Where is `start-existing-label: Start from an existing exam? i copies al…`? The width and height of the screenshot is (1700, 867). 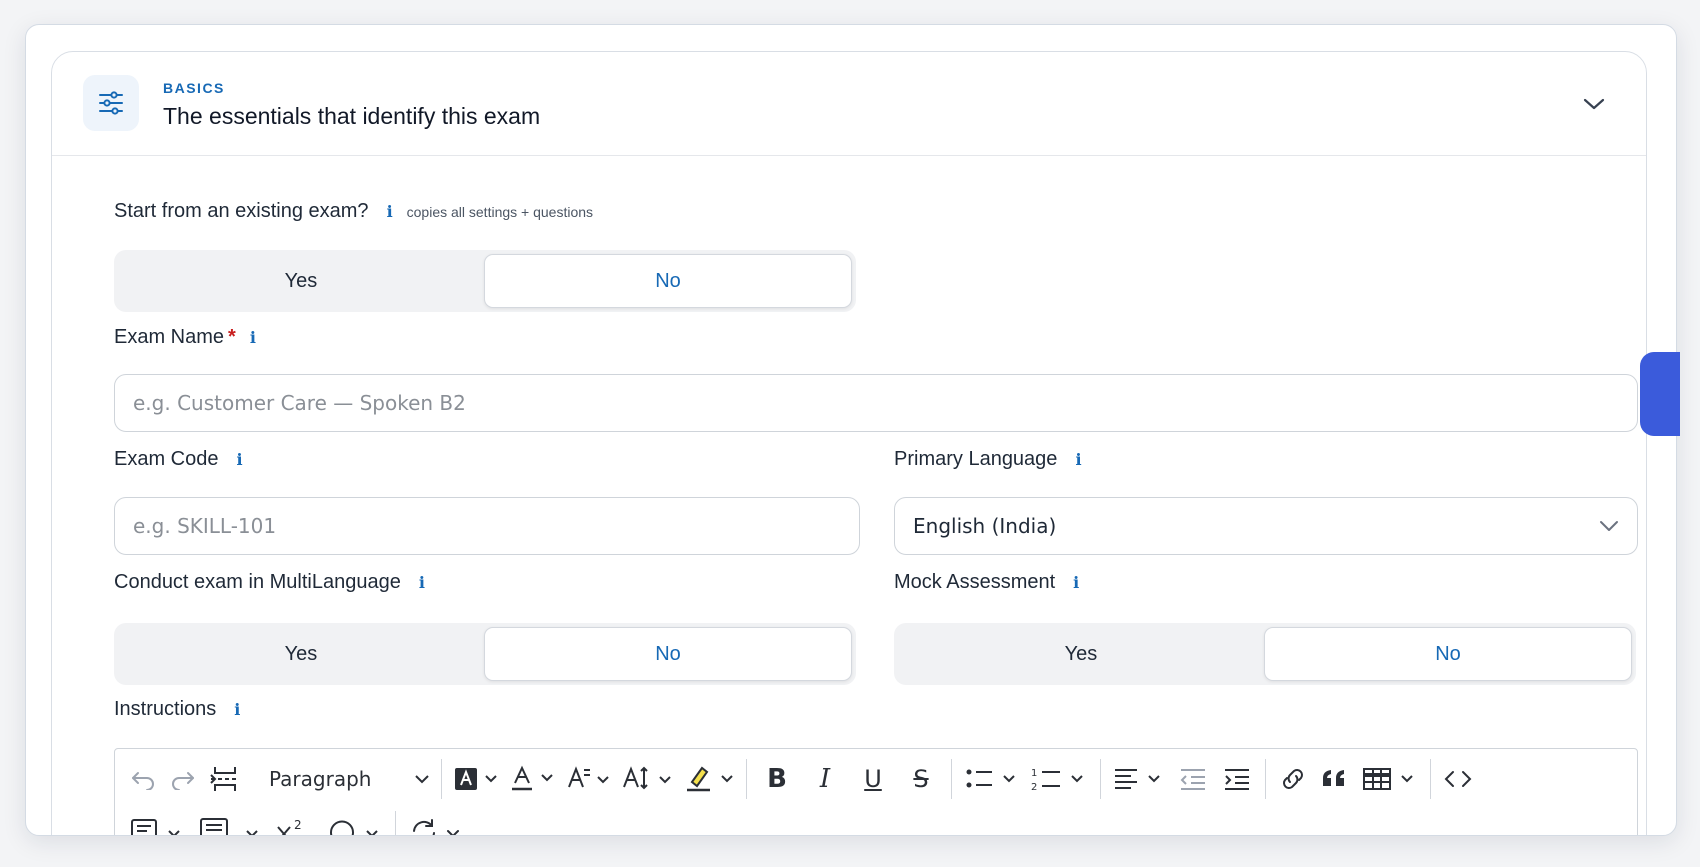
start-existing-label: Start from an existing exam? i copies al… is located at coordinates (353, 211).